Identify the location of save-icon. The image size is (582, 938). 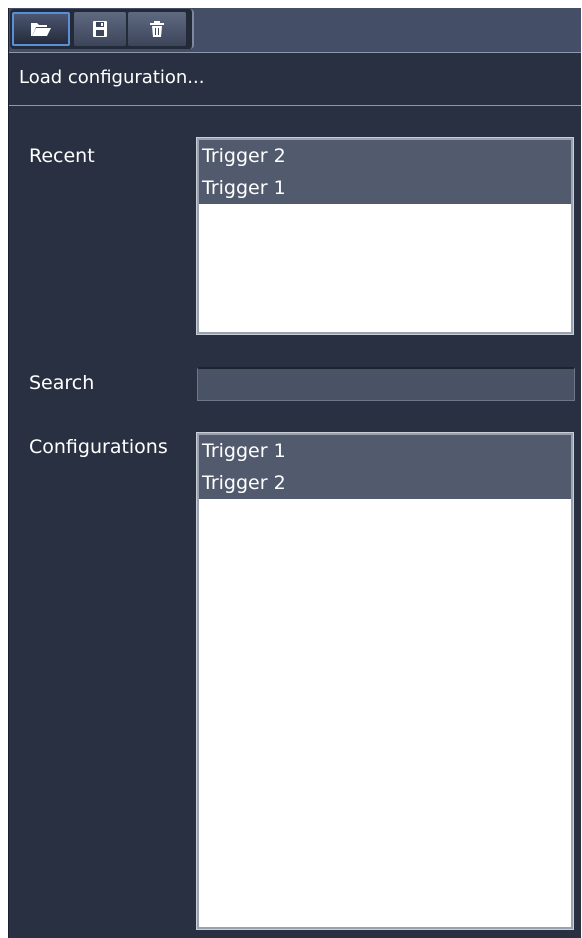
(100, 29).